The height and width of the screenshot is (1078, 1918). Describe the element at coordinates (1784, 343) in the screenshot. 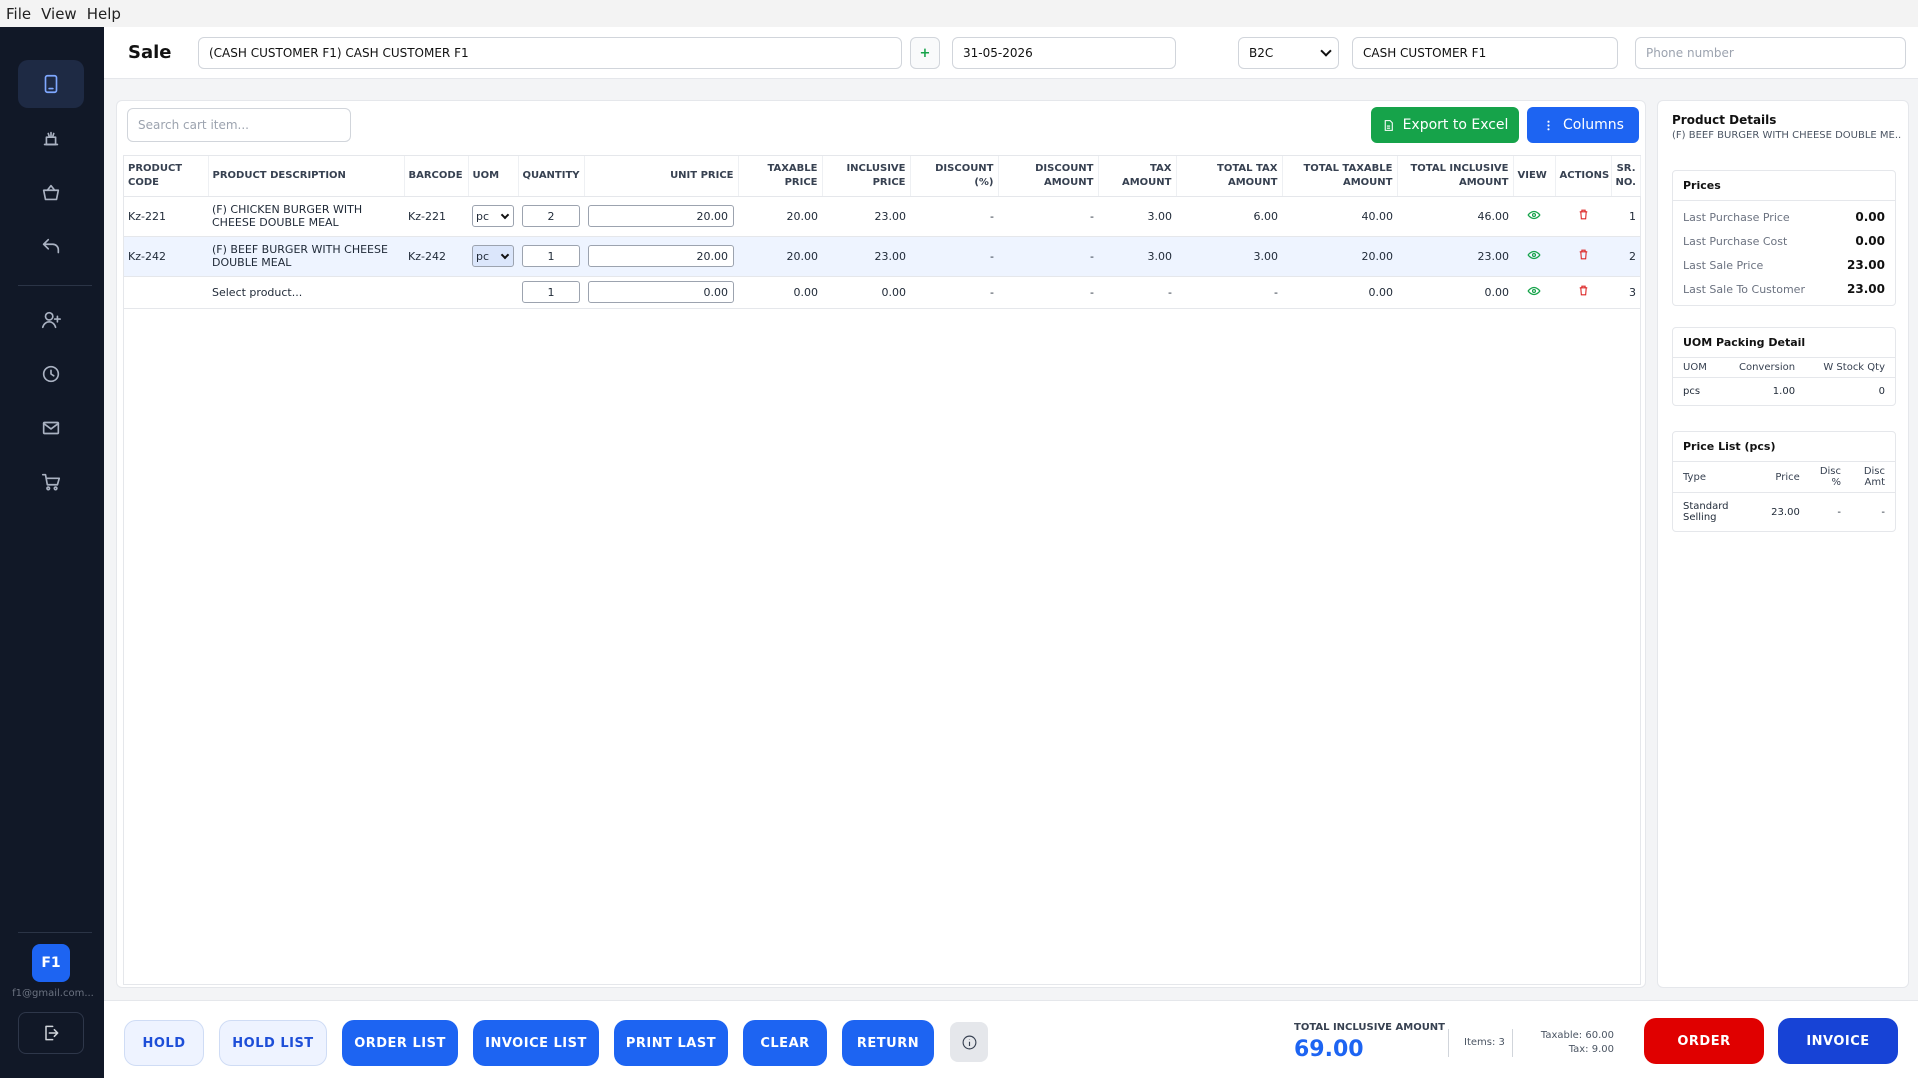

I see `uom-title: UOM Packing Detail` at that location.